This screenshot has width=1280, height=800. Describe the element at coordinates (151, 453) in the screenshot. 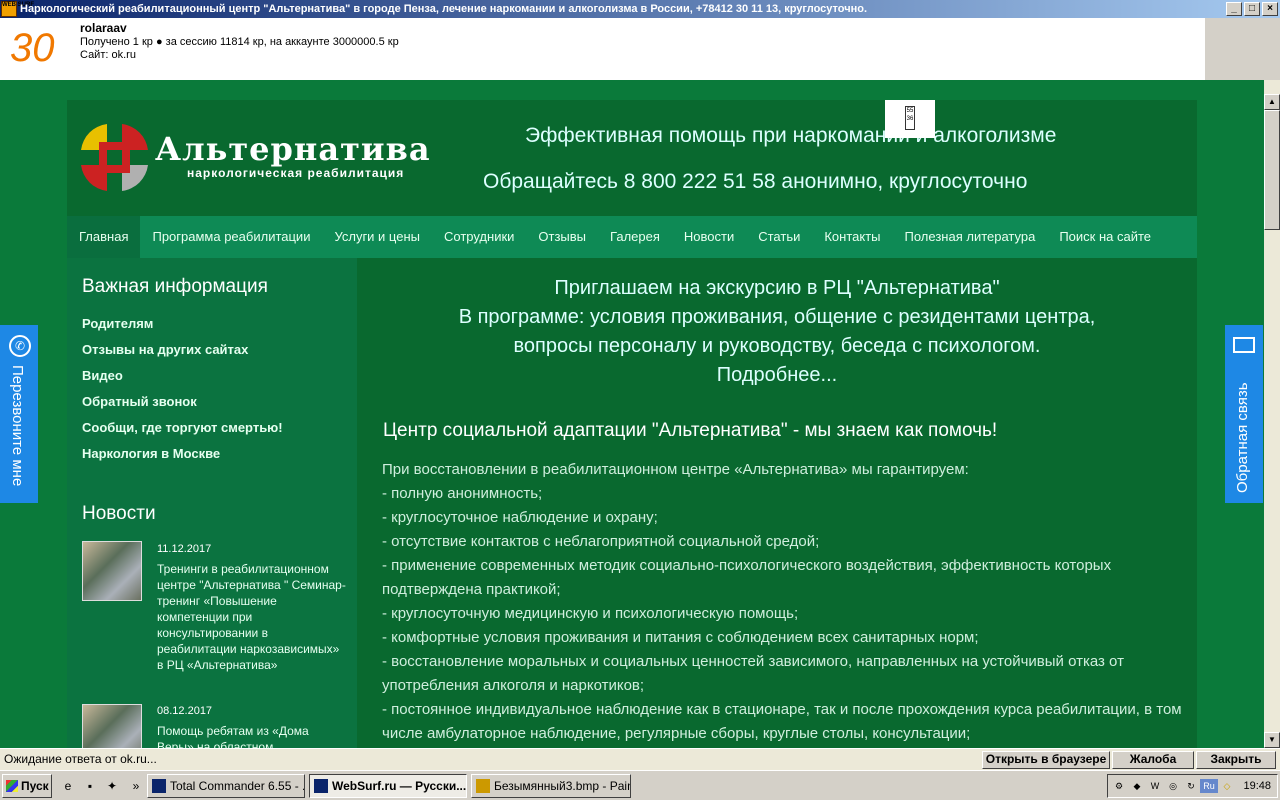

I see `sidebar-link-moscow: Наркология в Москве` at that location.